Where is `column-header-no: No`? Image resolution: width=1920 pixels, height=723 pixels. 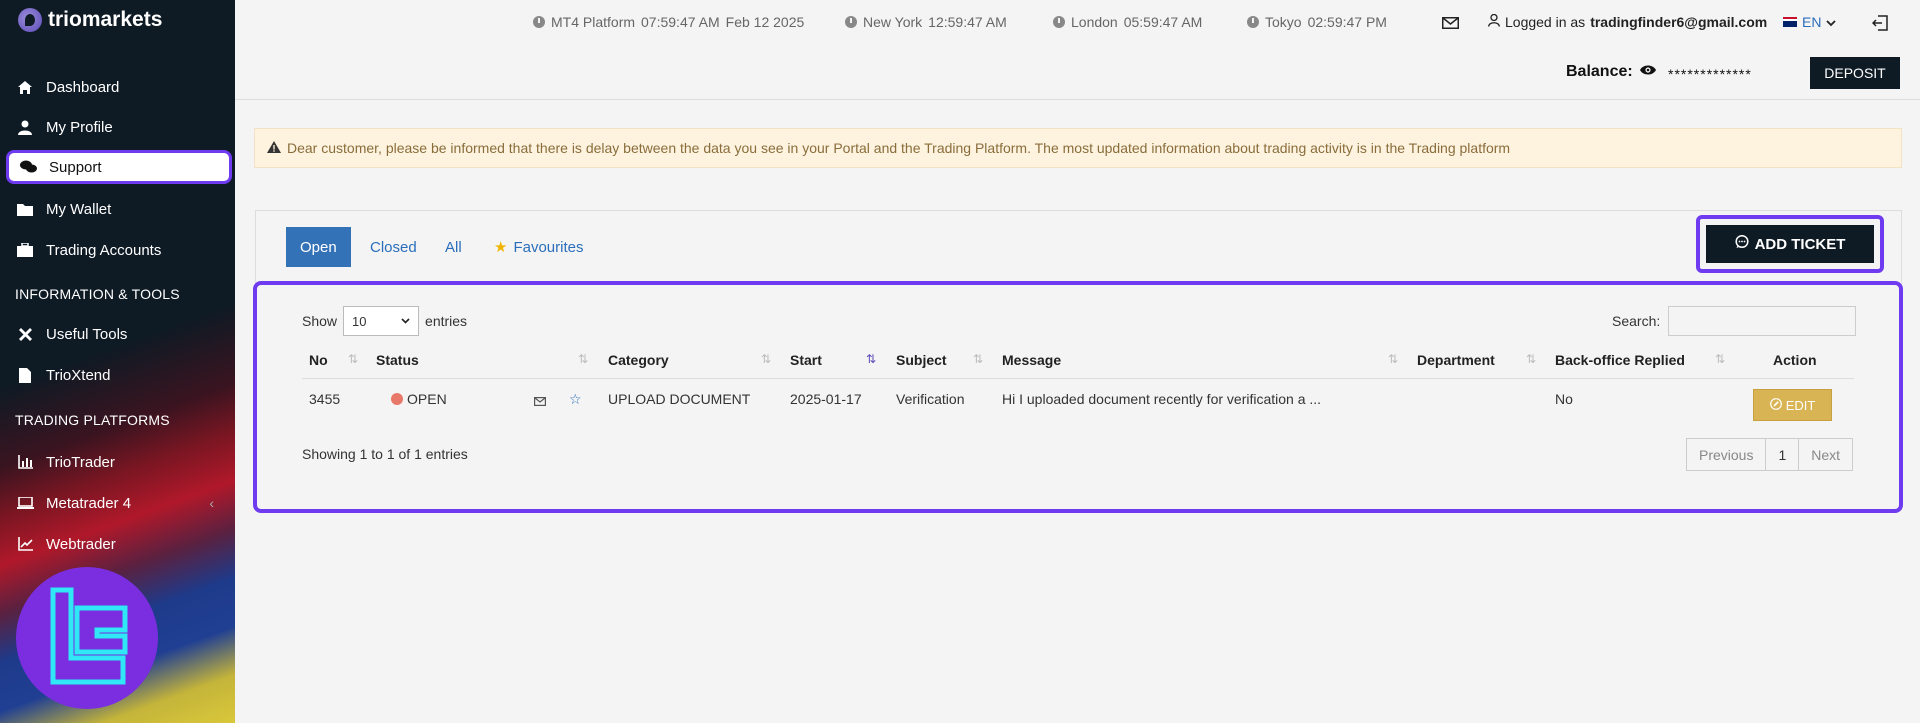 column-header-no: No is located at coordinates (318, 360).